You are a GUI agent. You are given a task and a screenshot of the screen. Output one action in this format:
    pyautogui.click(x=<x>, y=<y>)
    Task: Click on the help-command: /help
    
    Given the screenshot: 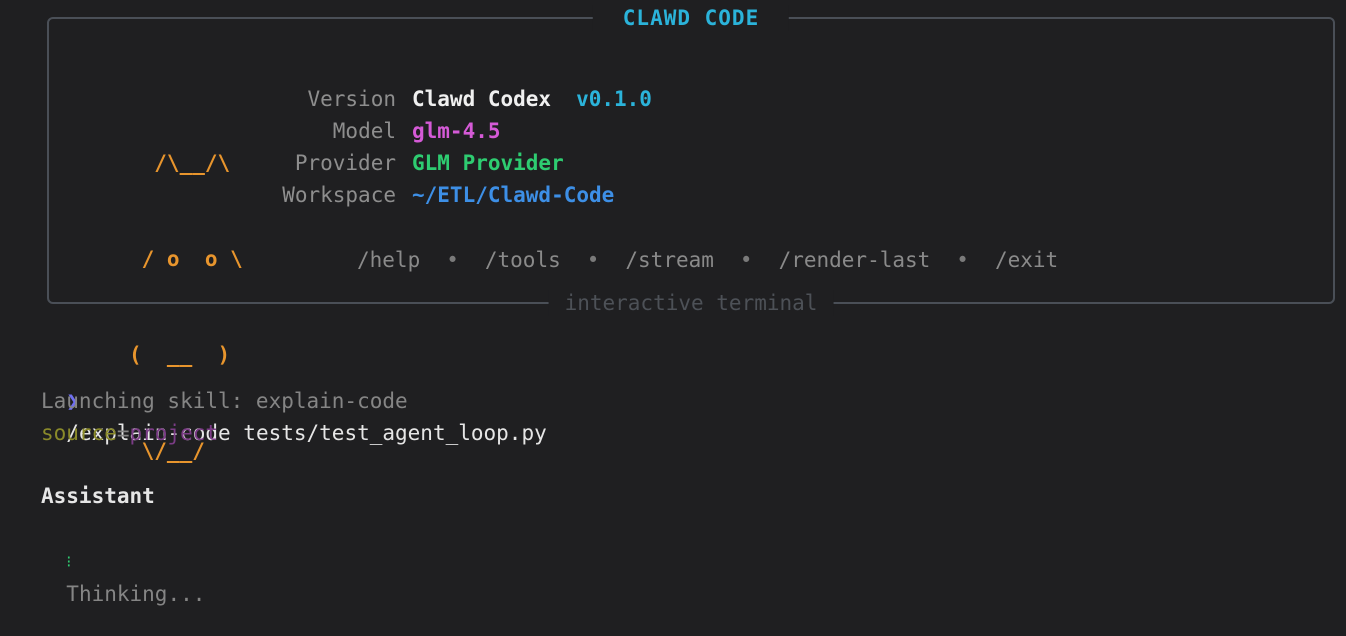 What is the action you would take?
    pyautogui.click(x=388, y=260)
    